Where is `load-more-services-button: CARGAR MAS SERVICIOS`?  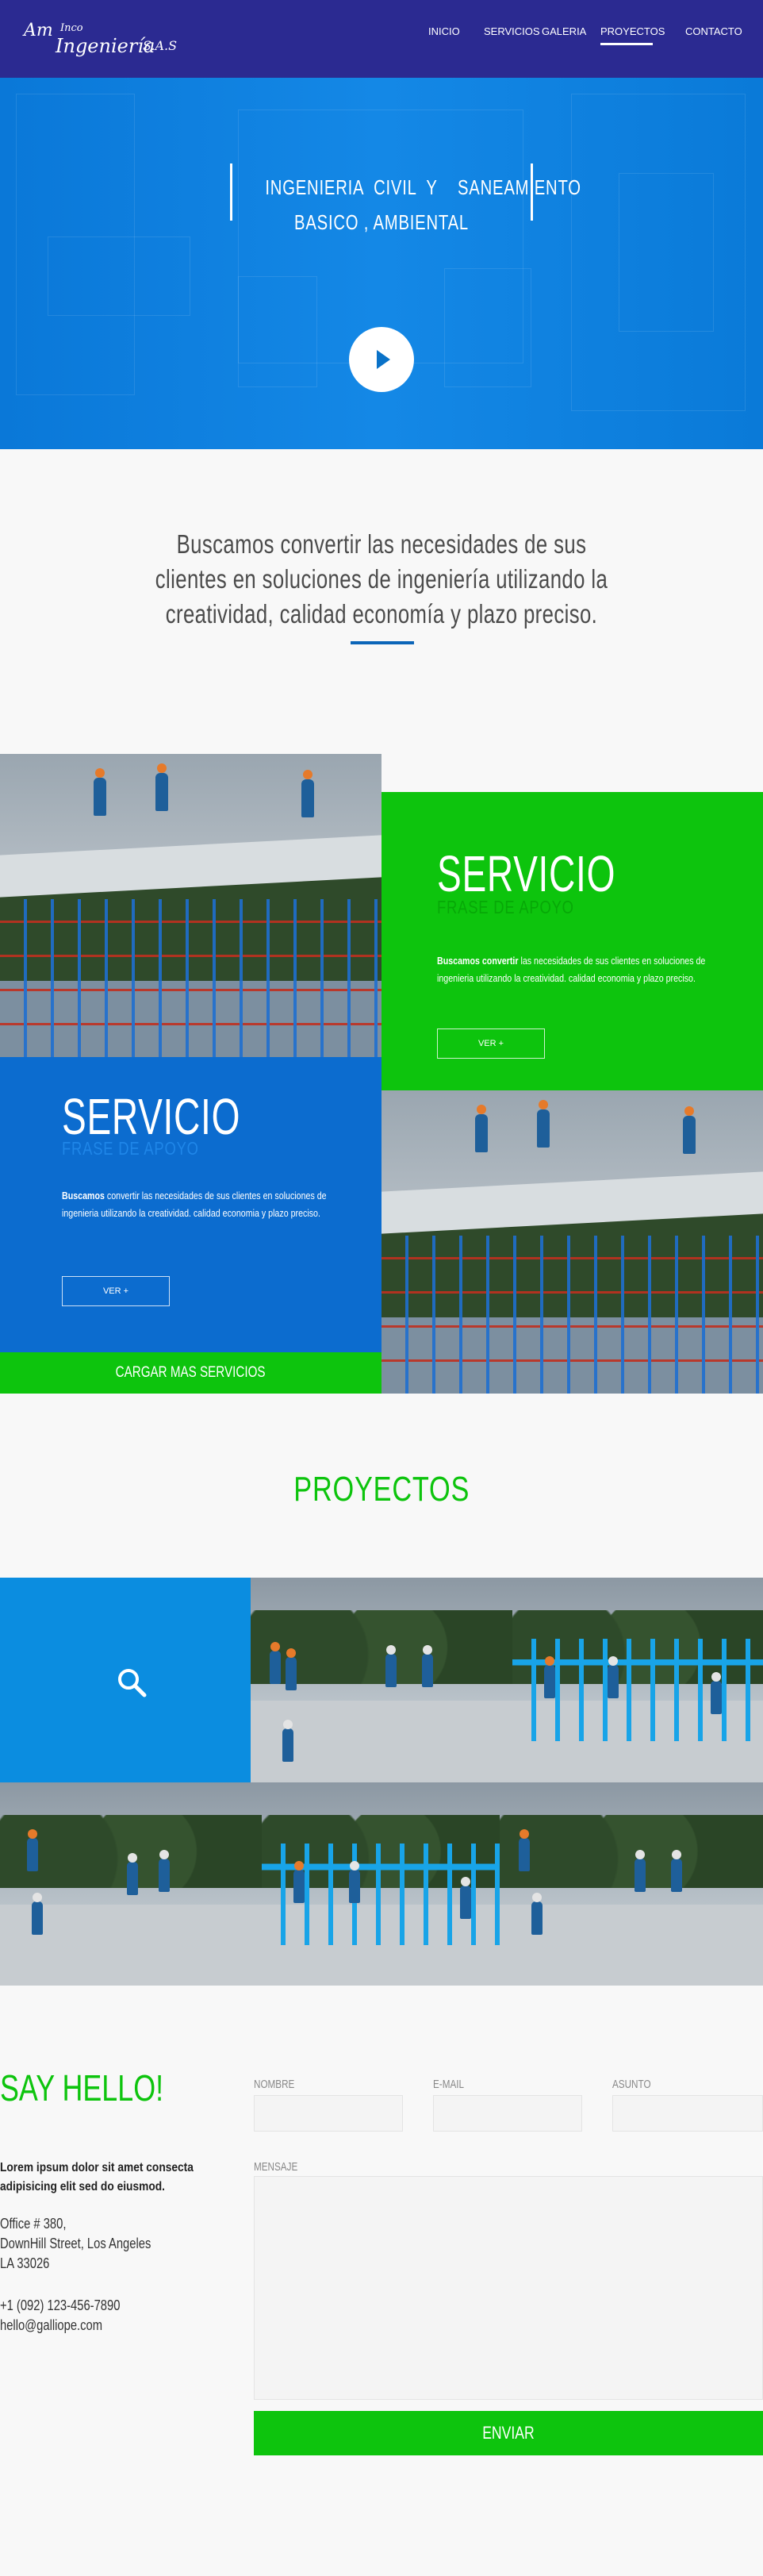
load-more-services-button: CARGAR MAS SERVICIOS is located at coordinates (191, 1373).